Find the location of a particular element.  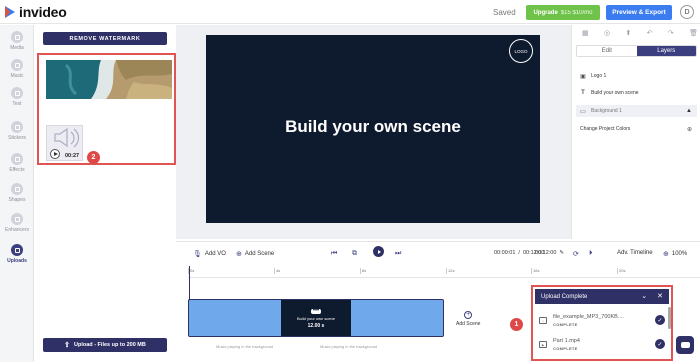

sidebar-item-label: Music is located at coordinates (17, 76).